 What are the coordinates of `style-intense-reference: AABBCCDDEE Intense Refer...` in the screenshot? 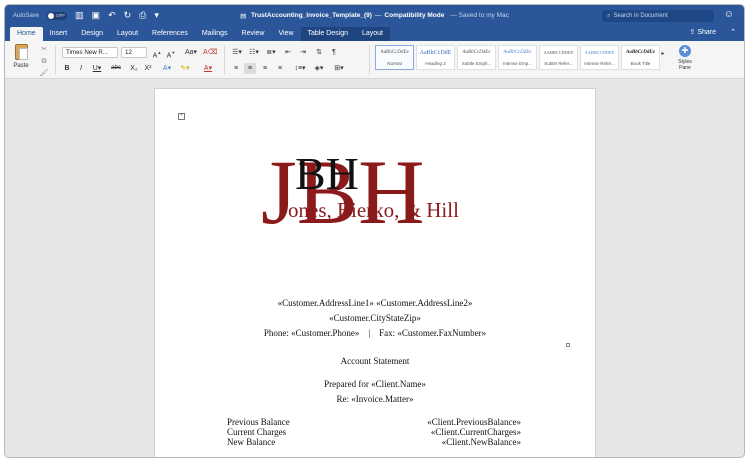 It's located at (599, 57).